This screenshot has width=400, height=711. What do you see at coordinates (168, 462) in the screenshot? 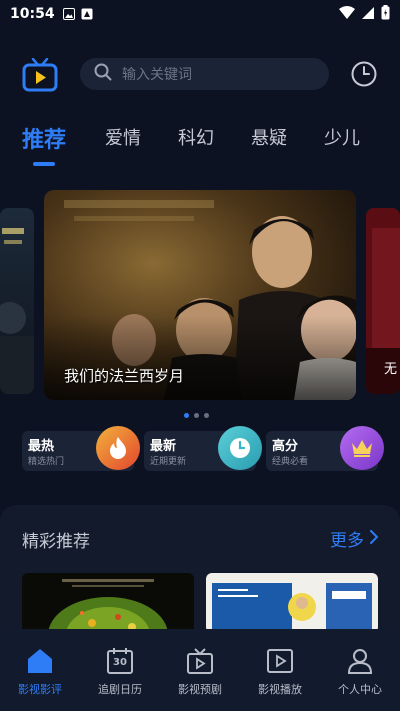
I see `category-new-subtitle: 近期更新` at bounding box center [168, 462].